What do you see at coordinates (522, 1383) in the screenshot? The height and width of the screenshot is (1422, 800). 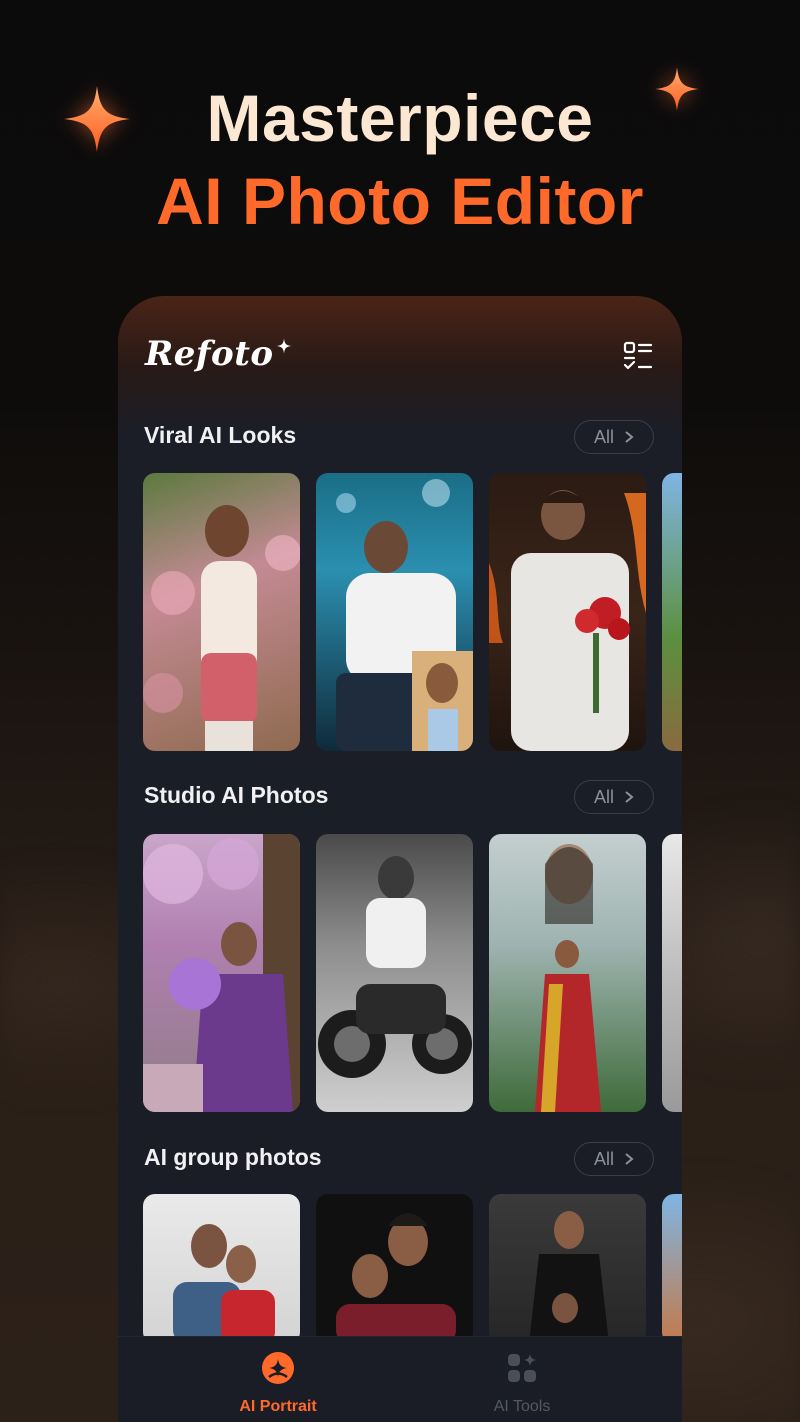 I see `nav-item-ai-tools: AI Tools` at bounding box center [522, 1383].